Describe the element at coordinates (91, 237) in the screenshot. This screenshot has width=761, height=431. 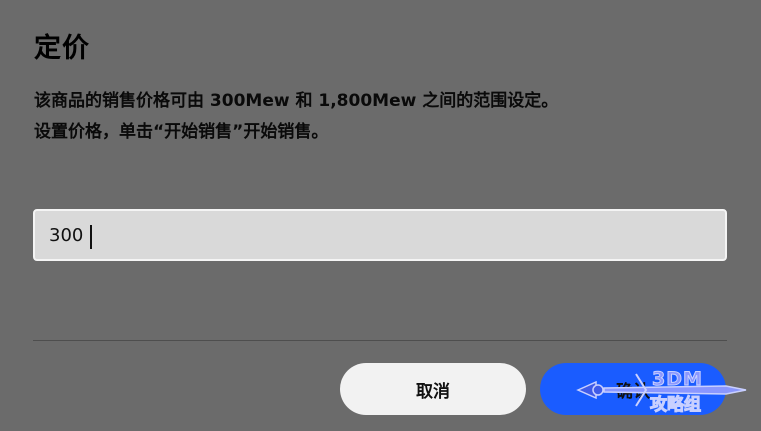
I see `text-caret` at that location.